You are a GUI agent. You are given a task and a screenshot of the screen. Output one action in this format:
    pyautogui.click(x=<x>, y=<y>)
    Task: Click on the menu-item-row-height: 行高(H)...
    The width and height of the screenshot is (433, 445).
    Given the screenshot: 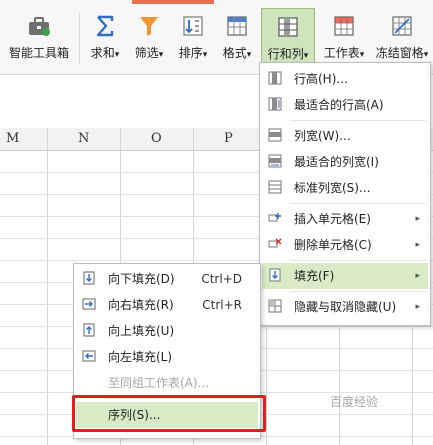 What is the action you would take?
    pyautogui.click(x=345, y=79)
    